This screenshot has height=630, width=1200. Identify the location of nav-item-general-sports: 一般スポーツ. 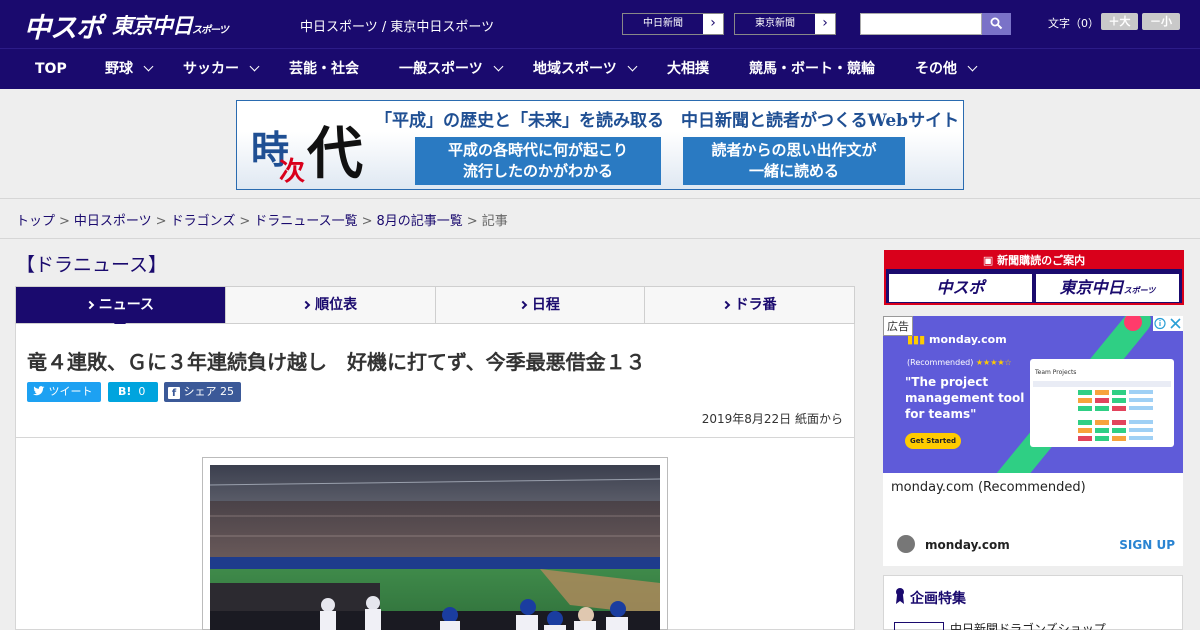
(451, 69).